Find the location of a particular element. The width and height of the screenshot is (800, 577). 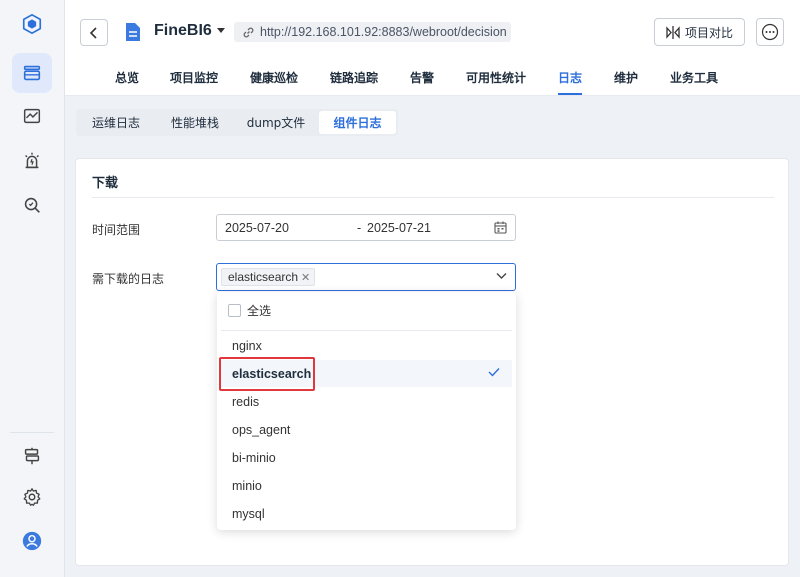

selected-tag: elasticsearch ✕ is located at coordinates (268, 277).